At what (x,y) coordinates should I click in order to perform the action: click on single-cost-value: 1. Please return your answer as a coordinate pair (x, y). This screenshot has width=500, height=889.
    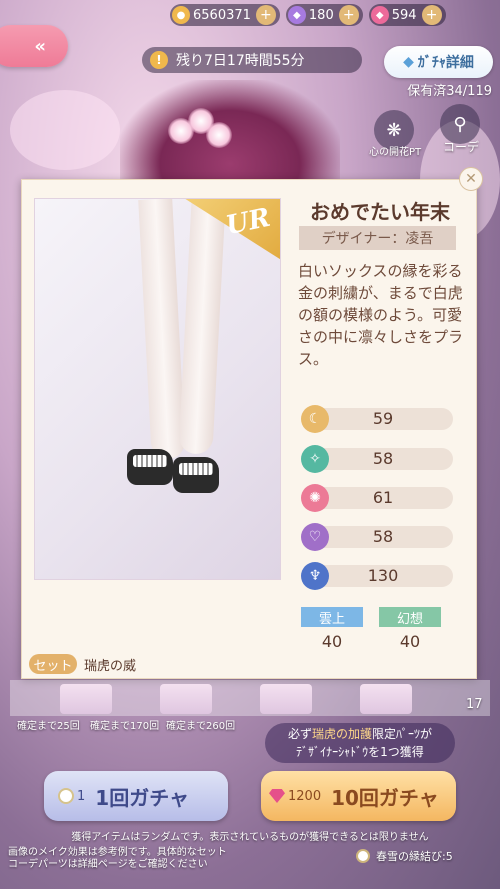
    Looking at the image, I should click on (81, 796).